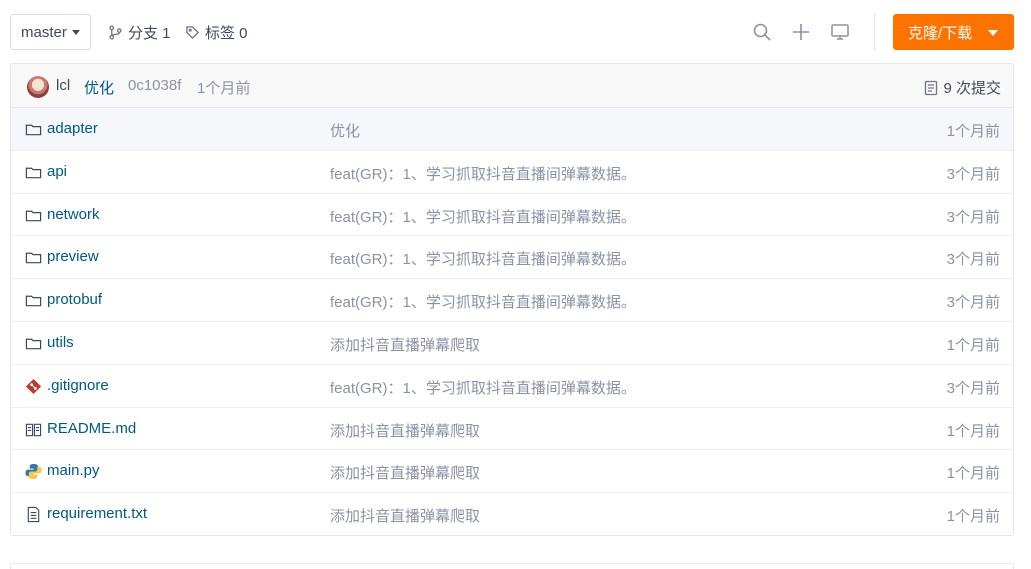  What do you see at coordinates (512, 429) in the screenshot?
I see `file-row: README.md 添加抖音直播弹幕爬取 1个月前` at bounding box center [512, 429].